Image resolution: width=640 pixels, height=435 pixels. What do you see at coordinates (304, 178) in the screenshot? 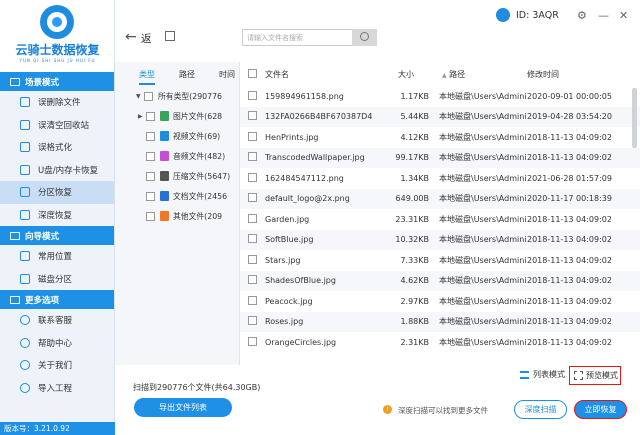
I see `file-name: 162484547112.png` at bounding box center [304, 178].